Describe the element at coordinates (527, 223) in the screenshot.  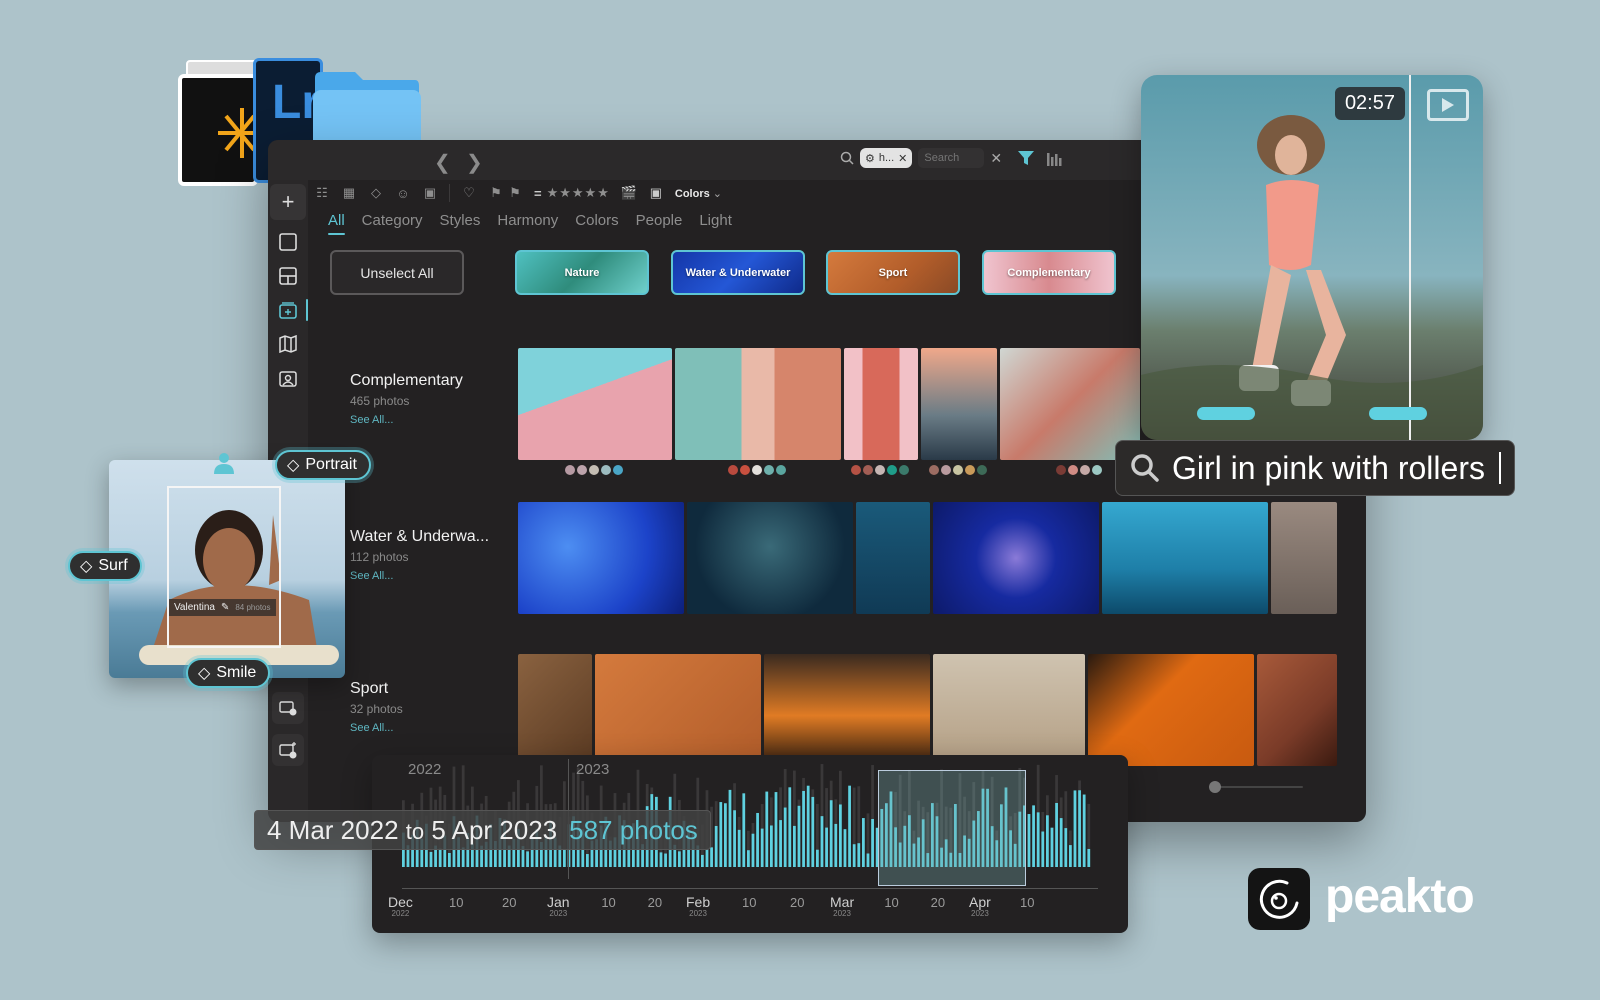
I see `tab-harmony: Harmony` at that location.